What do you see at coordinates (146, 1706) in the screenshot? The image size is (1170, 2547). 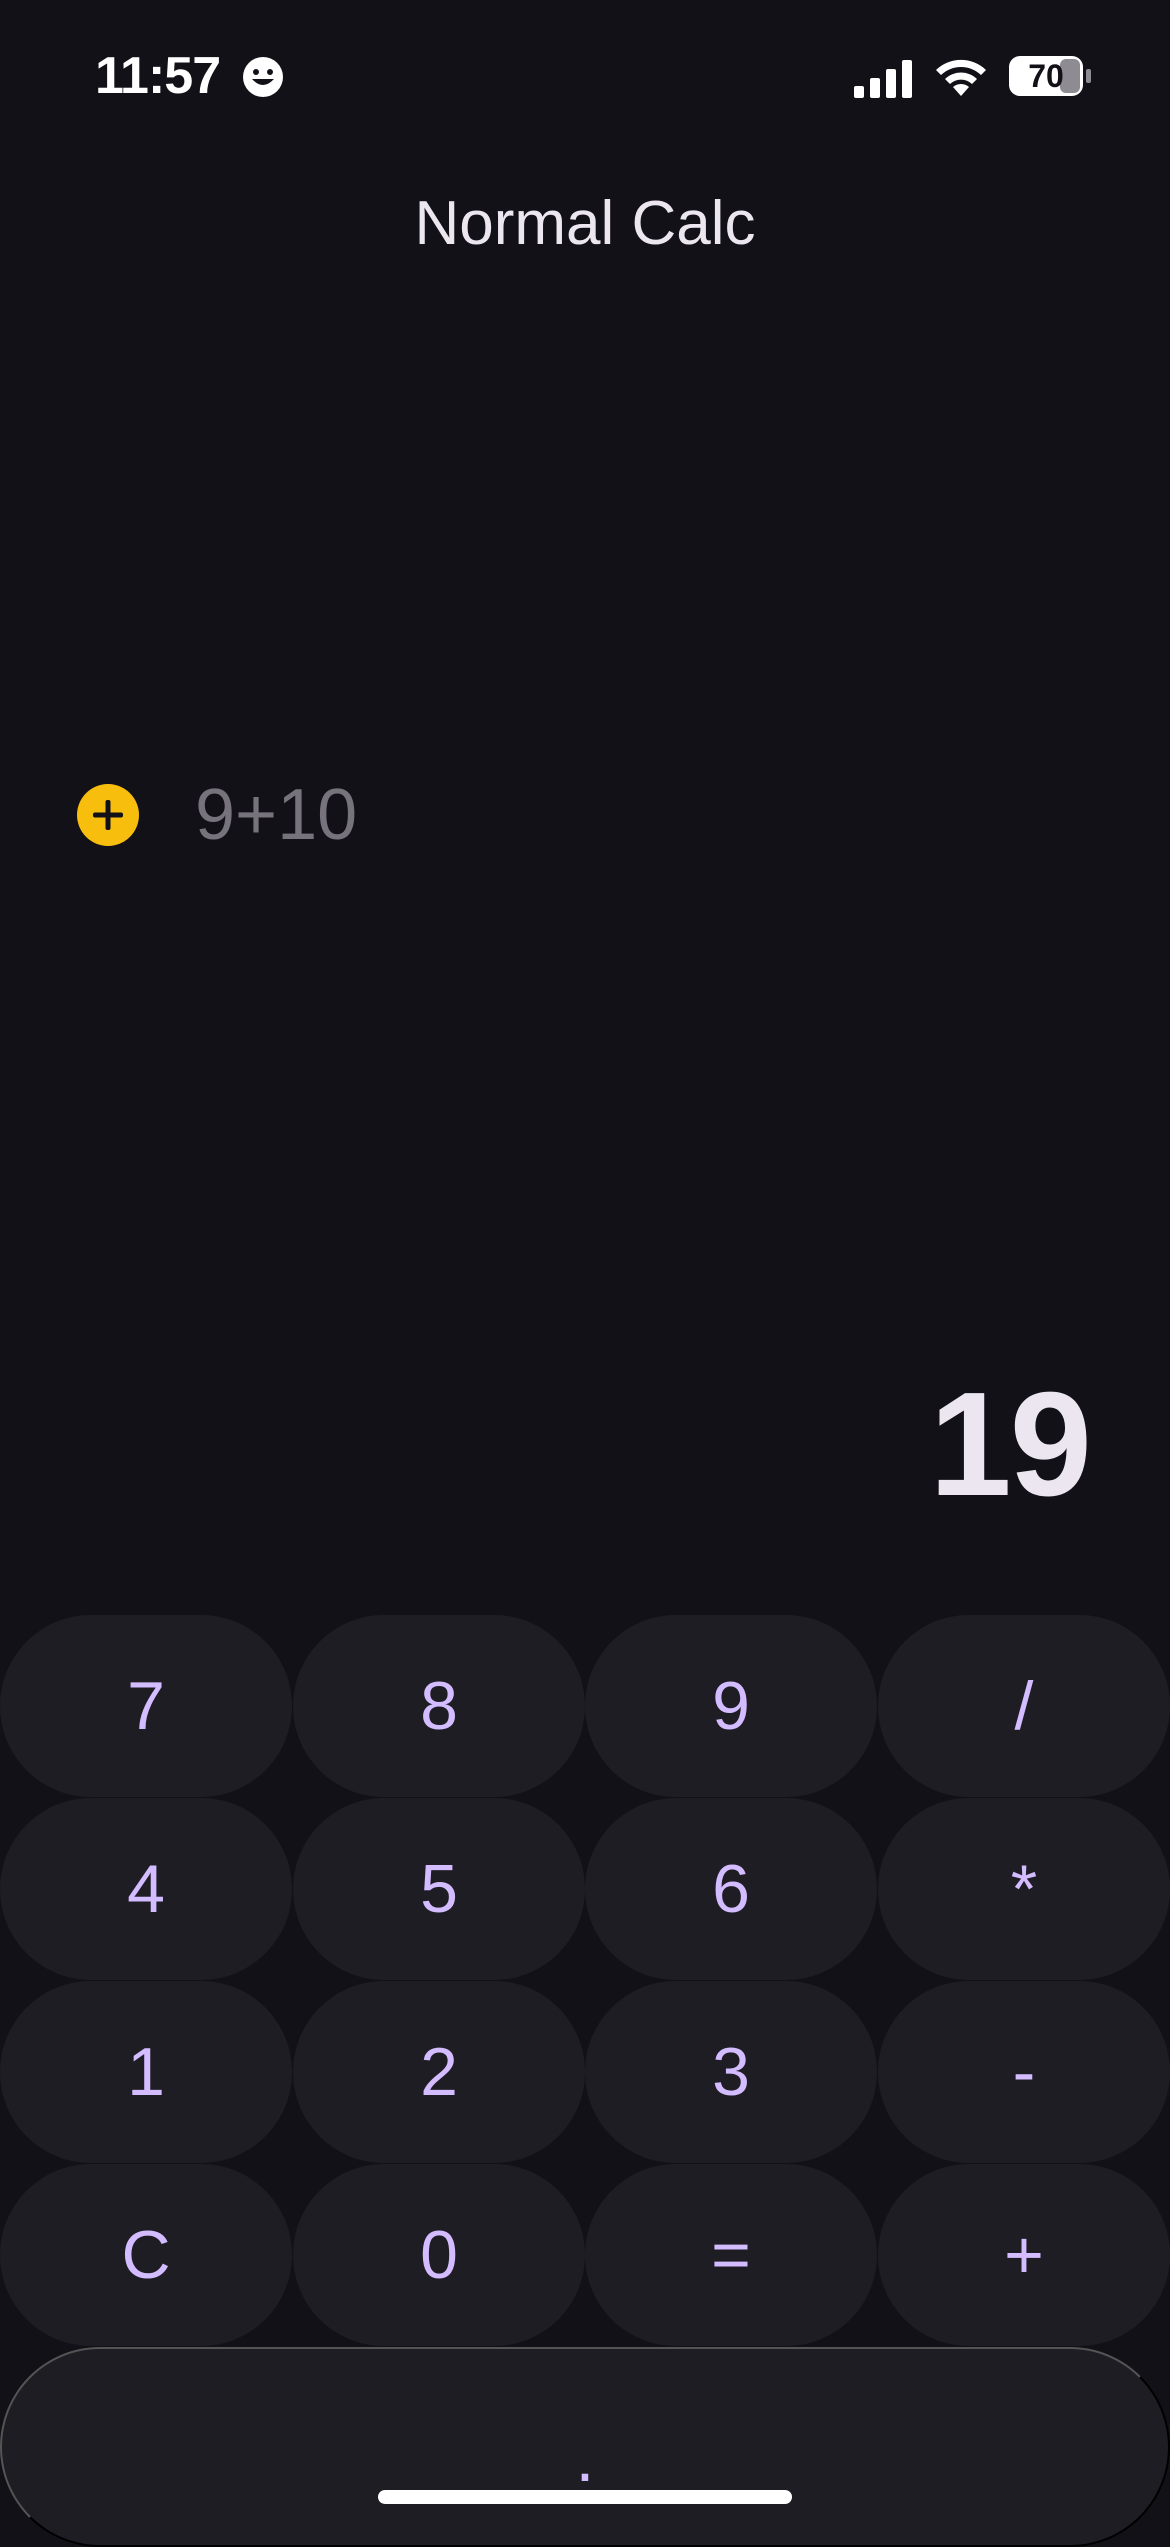 I see `key-7: 7` at bounding box center [146, 1706].